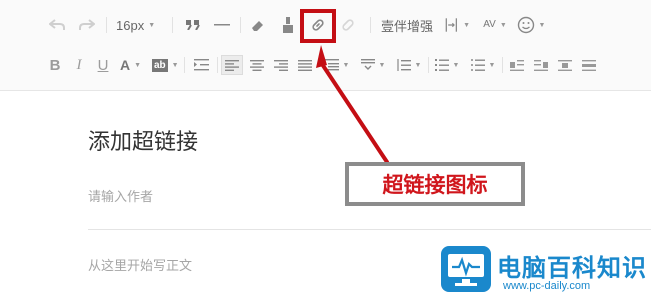  Describe the element at coordinates (547, 286) in the screenshot. I see `watermark-url: www.pc-daily.com` at that location.